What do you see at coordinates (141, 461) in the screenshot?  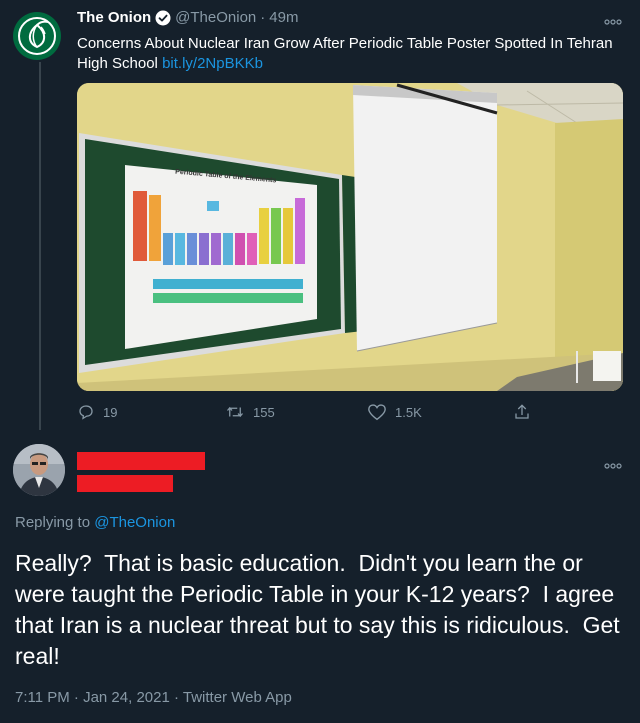 I see `redacted-display-name` at bounding box center [141, 461].